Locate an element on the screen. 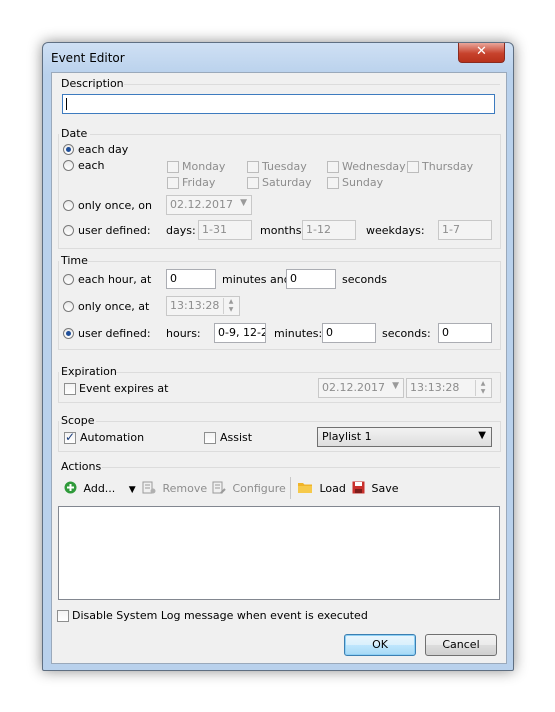 The image size is (555, 712). add-action-button: Add... ▼ is located at coordinates (100, 489).